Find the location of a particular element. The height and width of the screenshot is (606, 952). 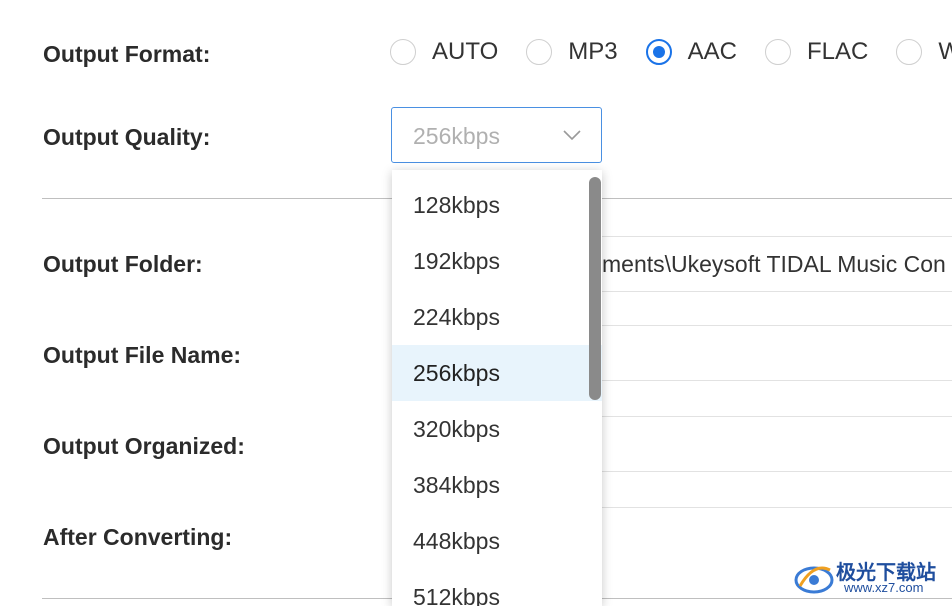

file-name-field-top is located at coordinates (776, 325).